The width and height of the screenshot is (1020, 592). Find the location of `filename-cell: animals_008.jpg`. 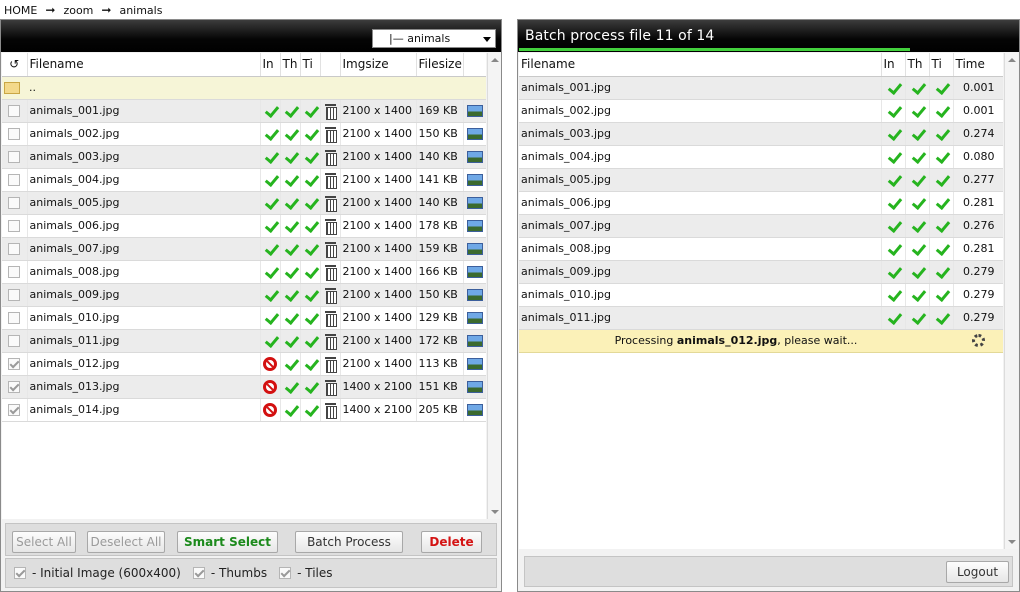

filename-cell: animals_008.jpg is located at coordinates (144, 272).